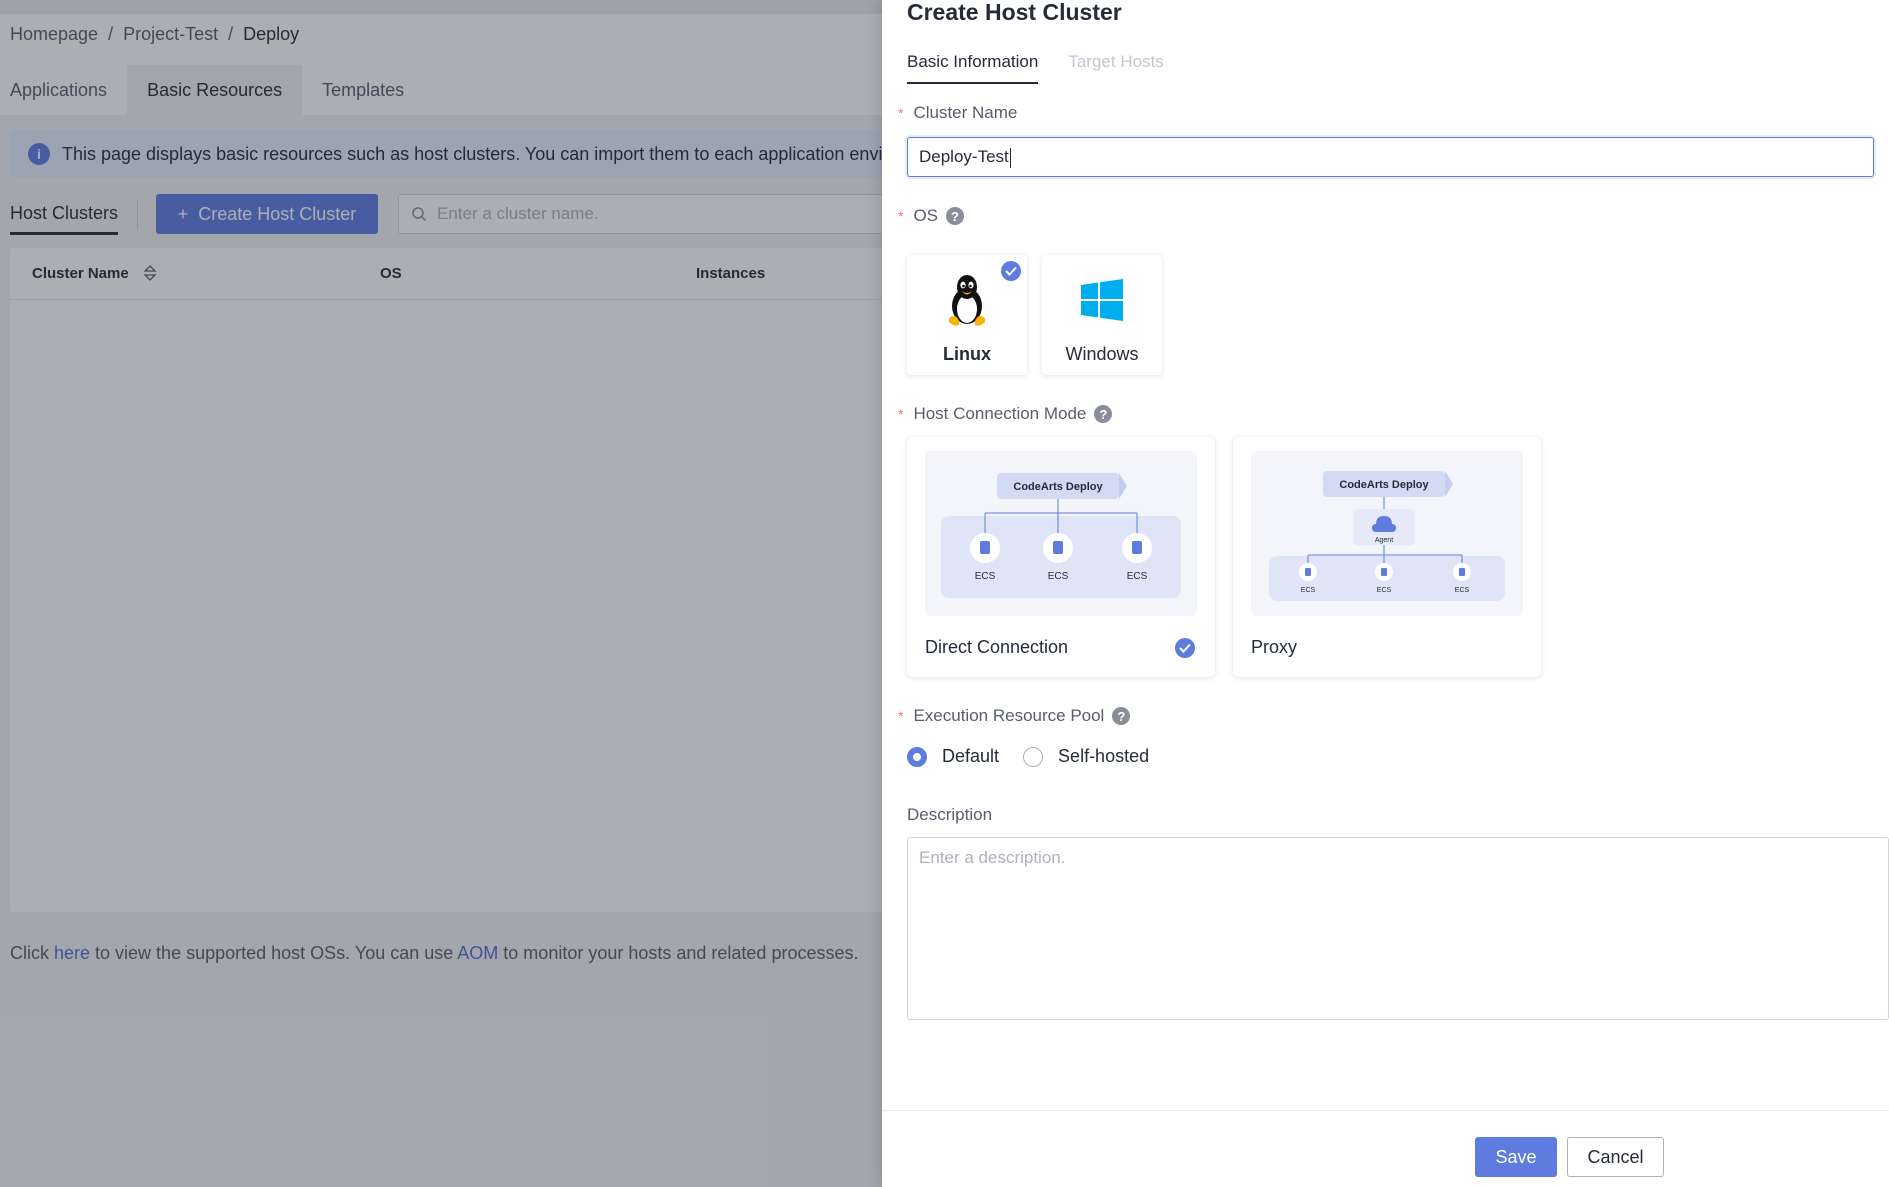 The image size is (1889, 1187). I want to click on linux-tux-icon, so click(967, 300).